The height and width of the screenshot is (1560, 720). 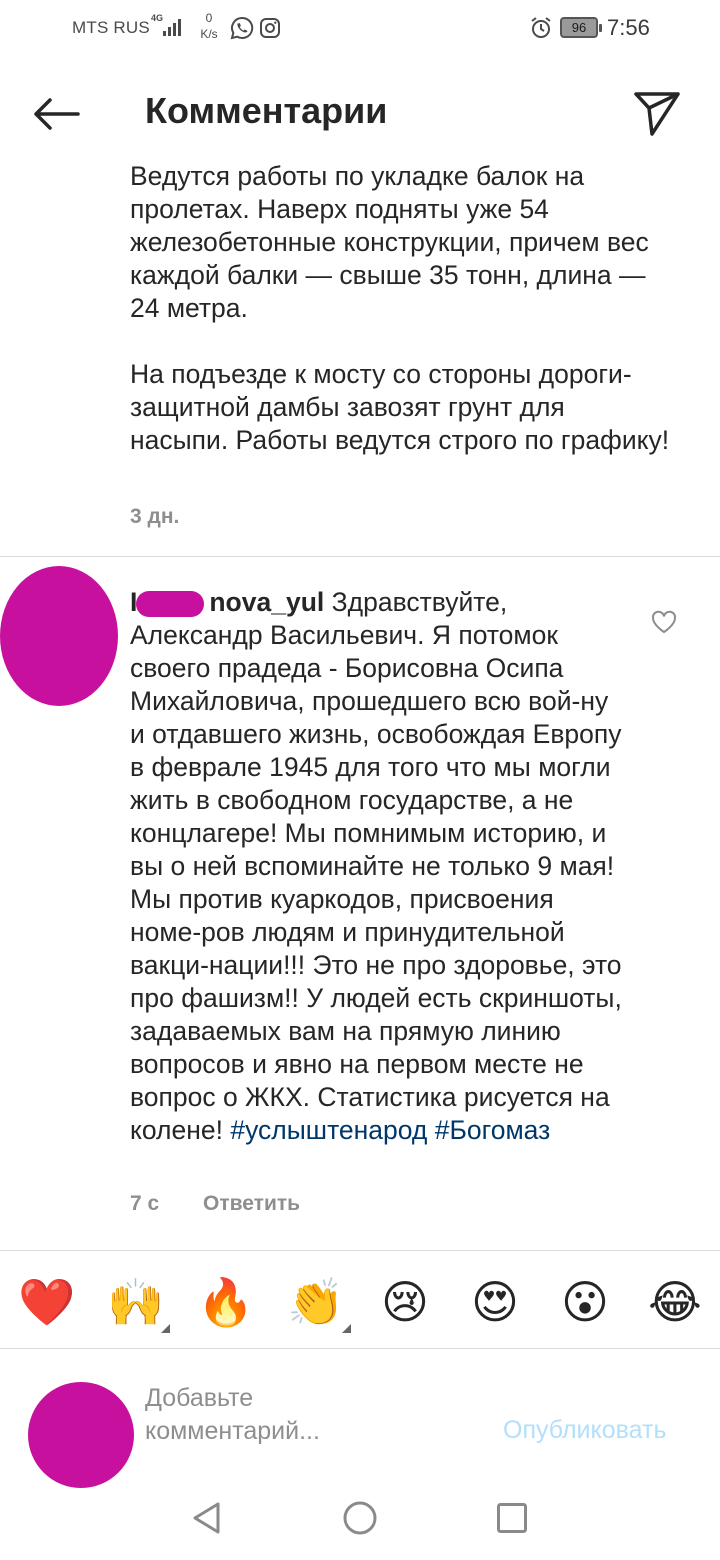 I want to click on network-speed-unit: K/s, so click(x=209, y=34).